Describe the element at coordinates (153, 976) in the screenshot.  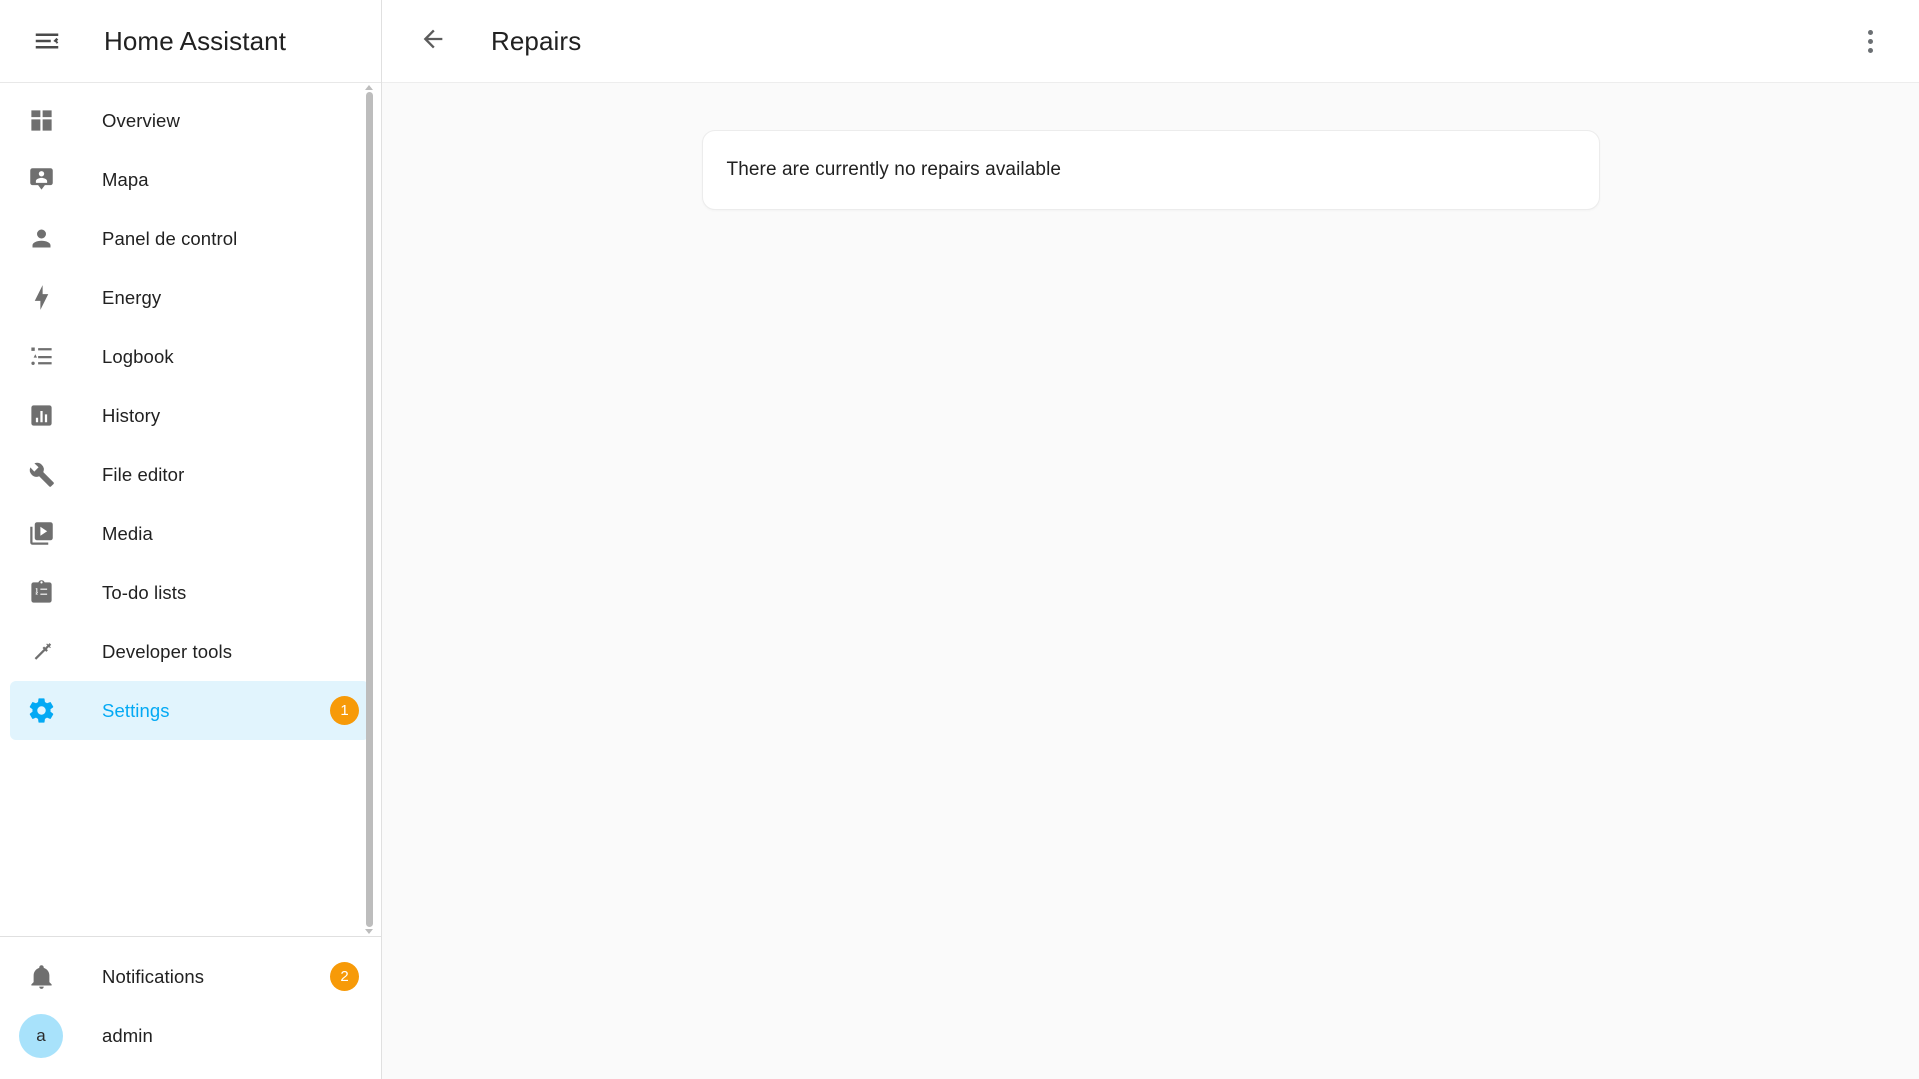
I see `sidebar-item-label: Notifications` at that location.